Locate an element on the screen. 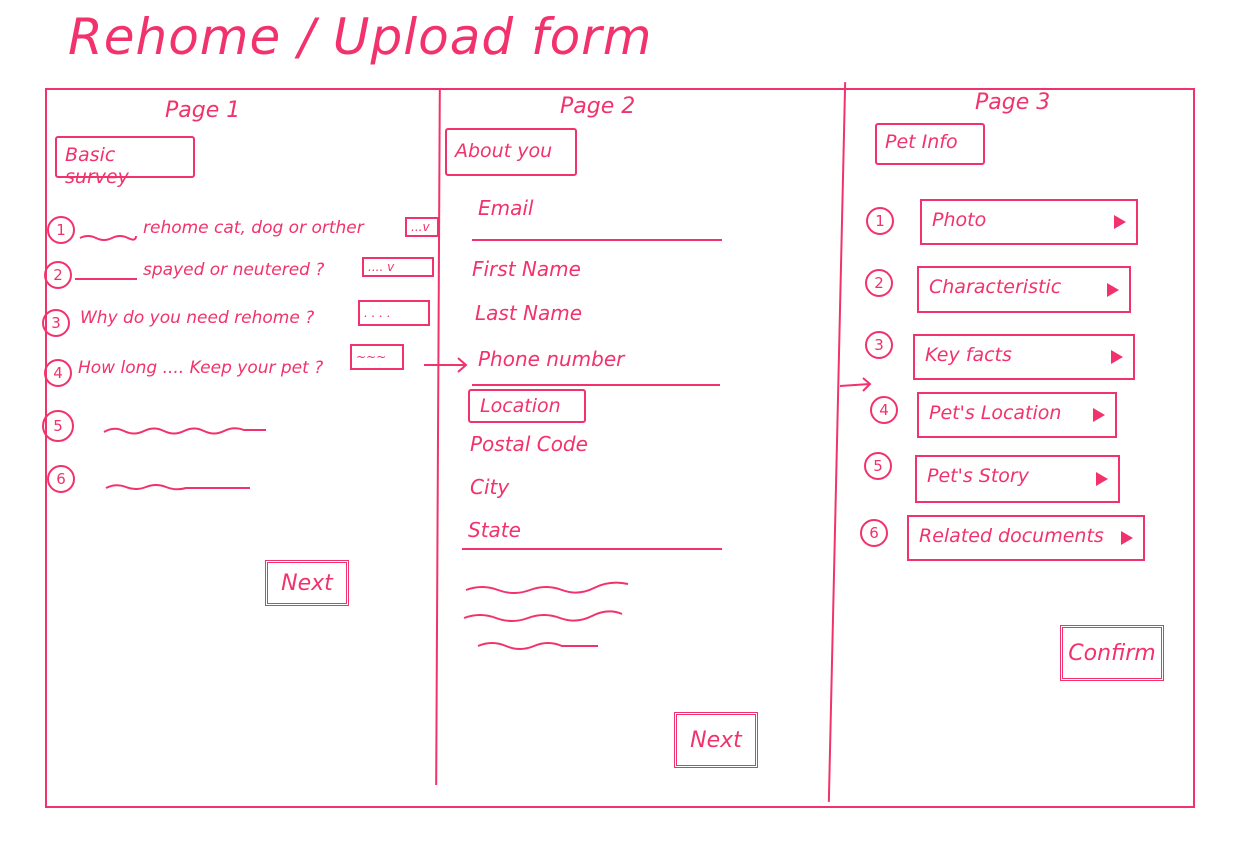  pet-info-section: Pet Info is located at coordinates (930, 144).